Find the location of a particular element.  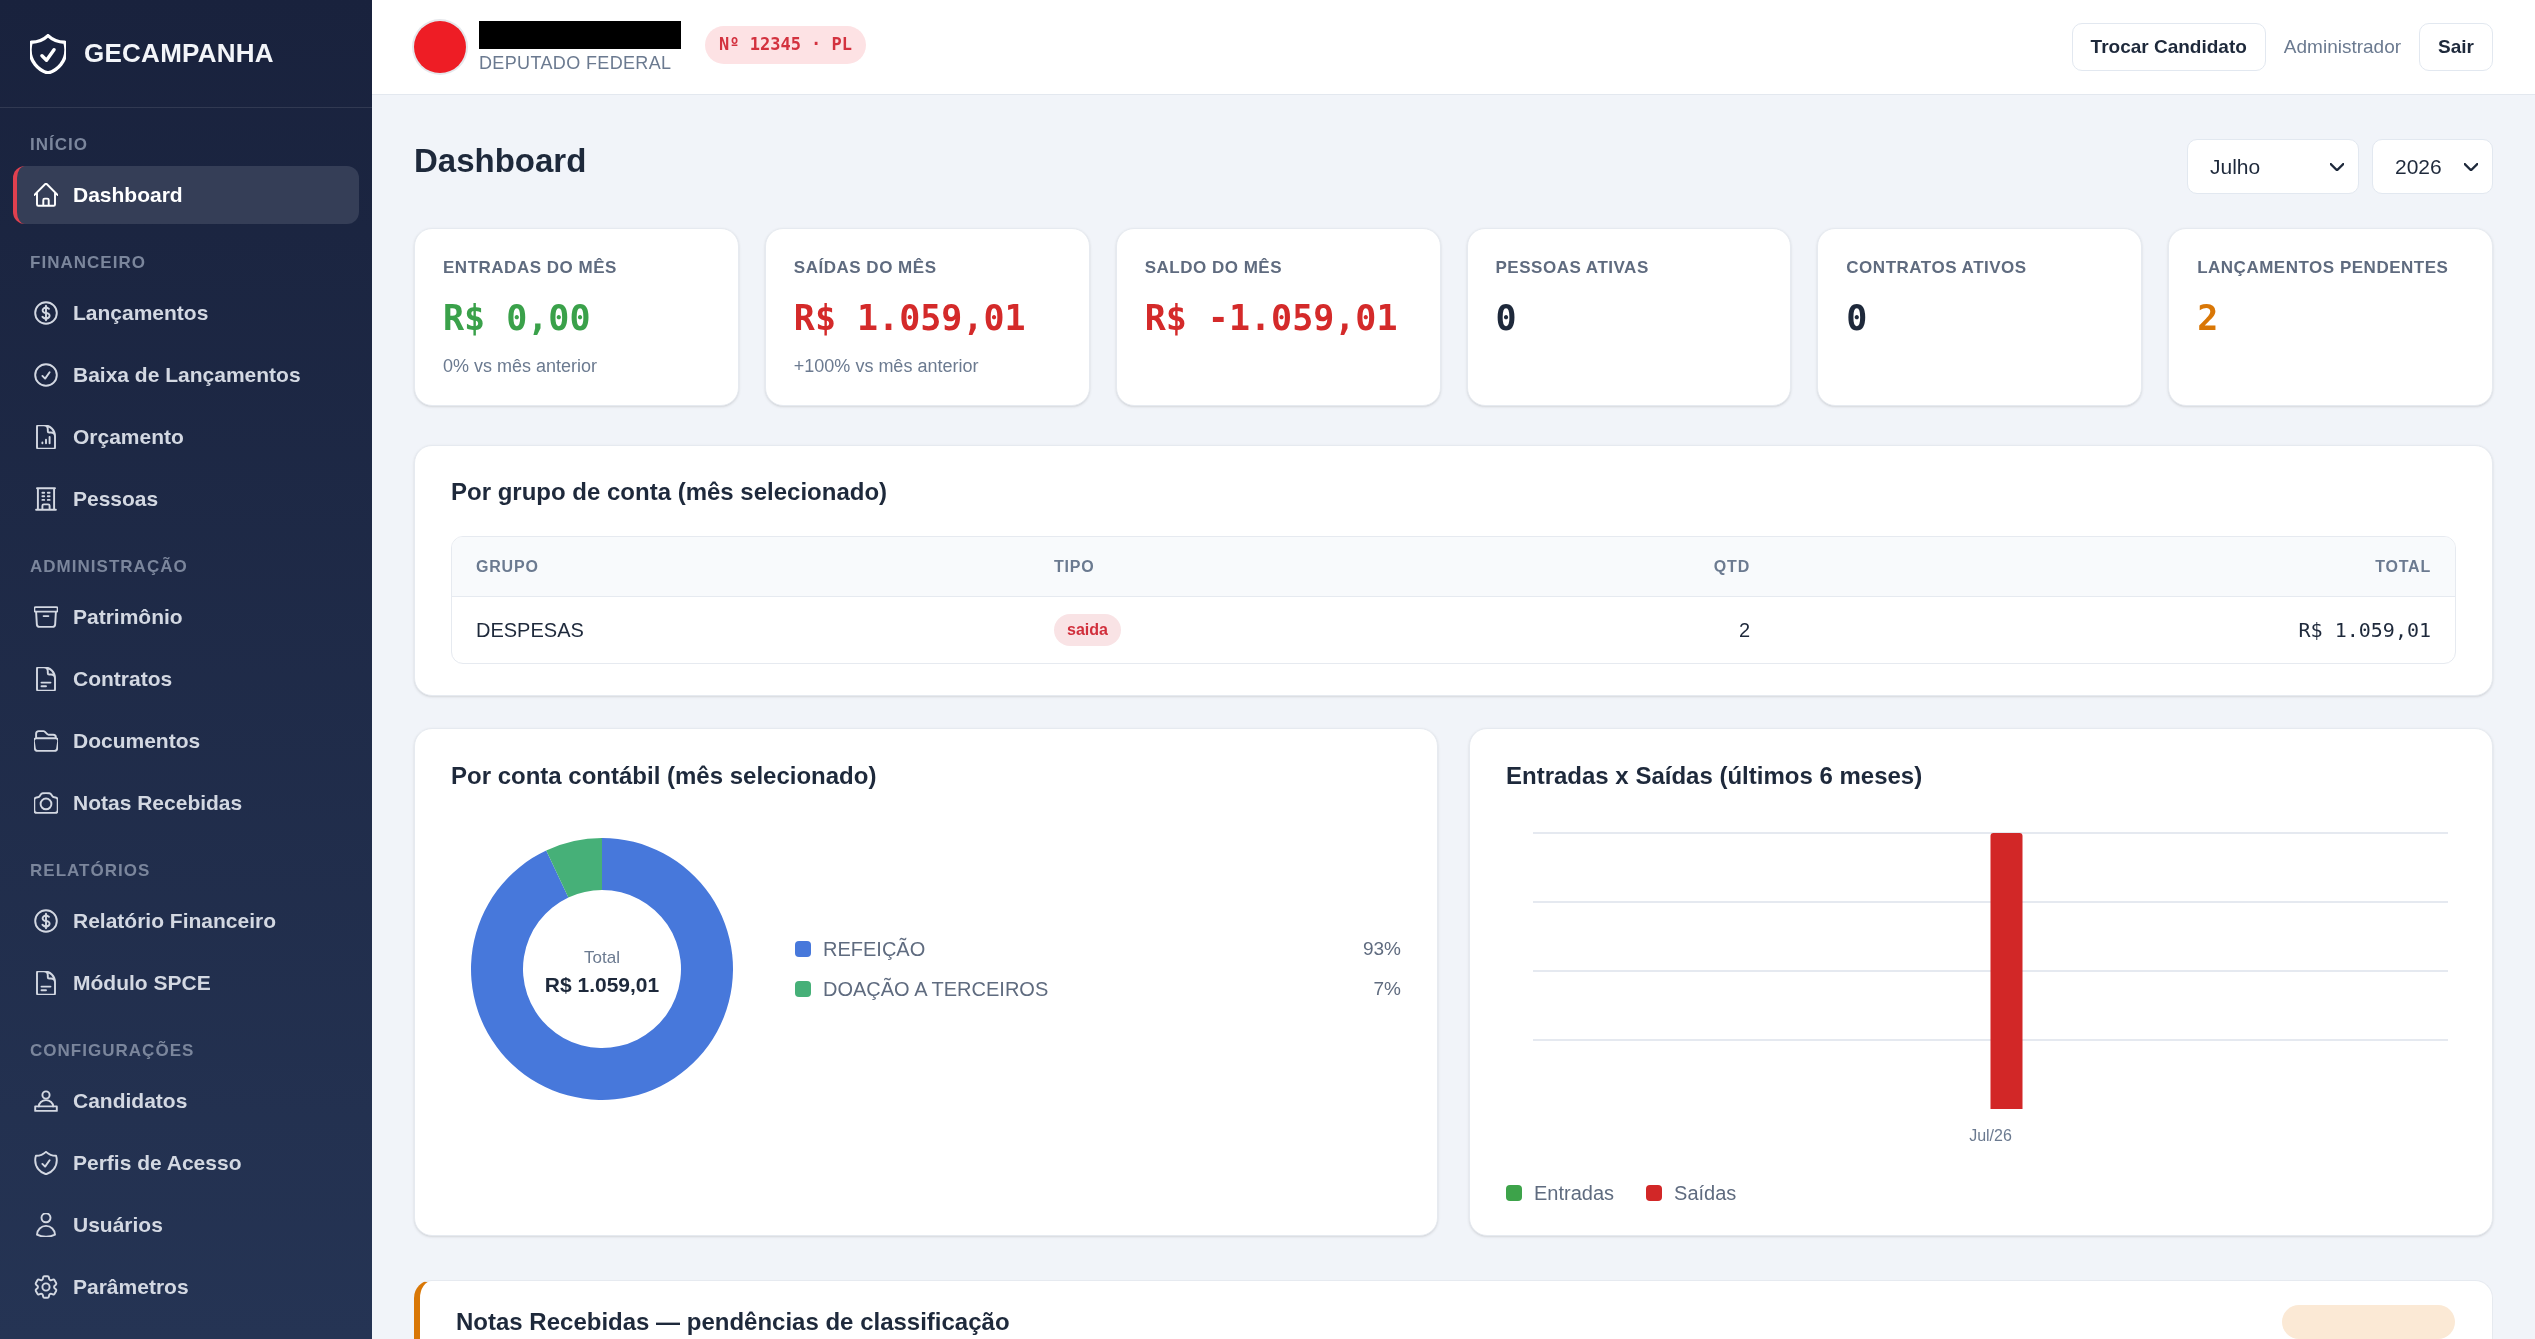

camera-icon is located at coordinates (46, 803).